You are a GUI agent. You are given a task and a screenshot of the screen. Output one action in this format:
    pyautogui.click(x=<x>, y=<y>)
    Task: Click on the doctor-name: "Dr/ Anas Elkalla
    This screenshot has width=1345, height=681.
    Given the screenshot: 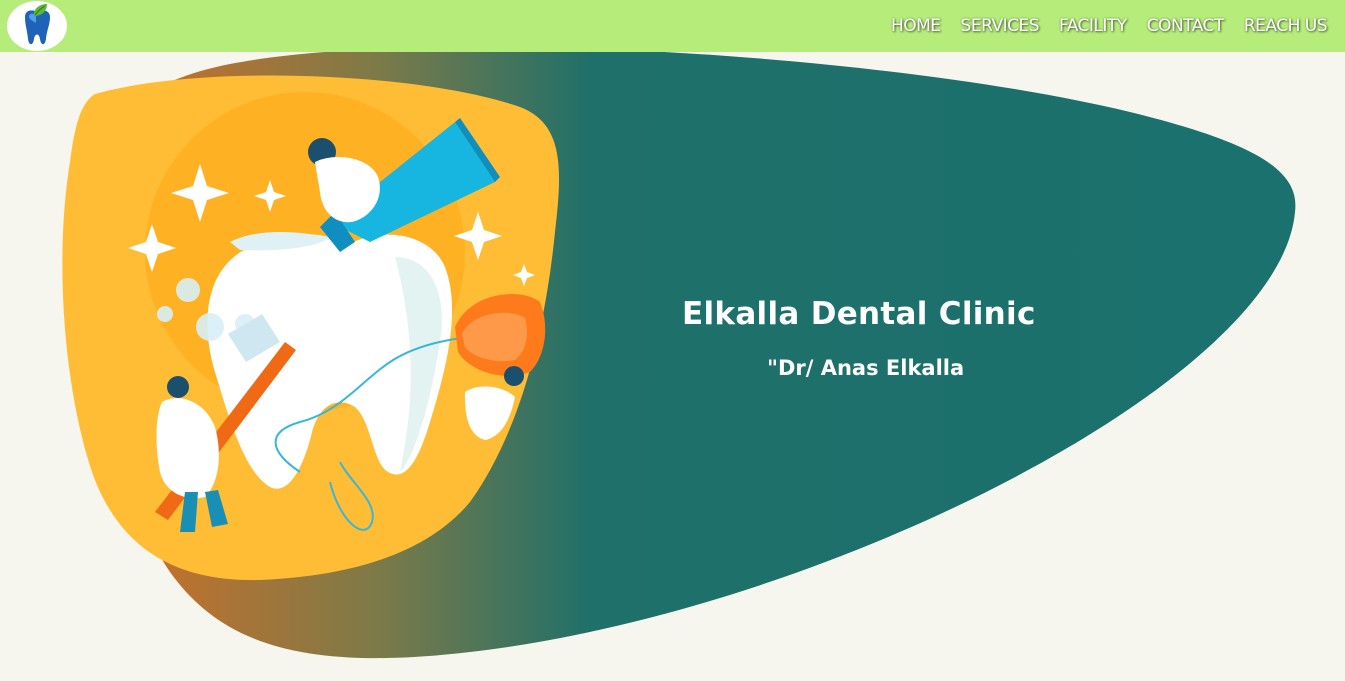 What is the action you would take?
    pyautogui.click(x=866, y=368)
    